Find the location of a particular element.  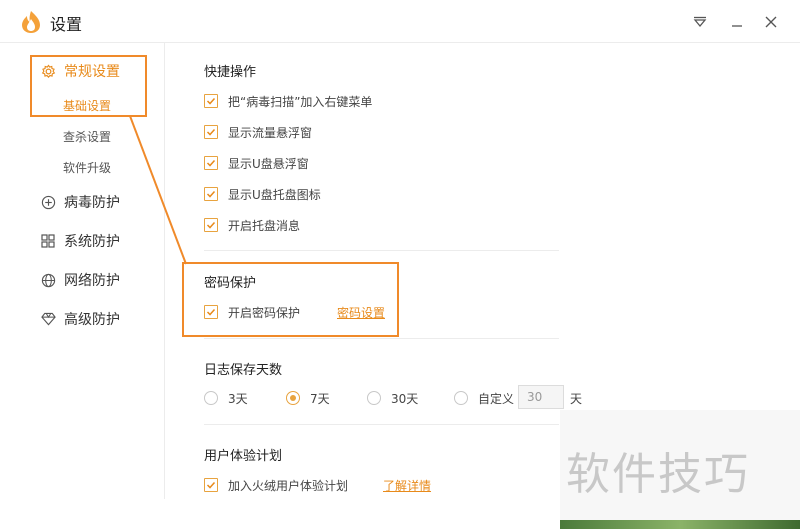

sidebar-item-label: 病毒防护 is located at coordinates (92, 203).